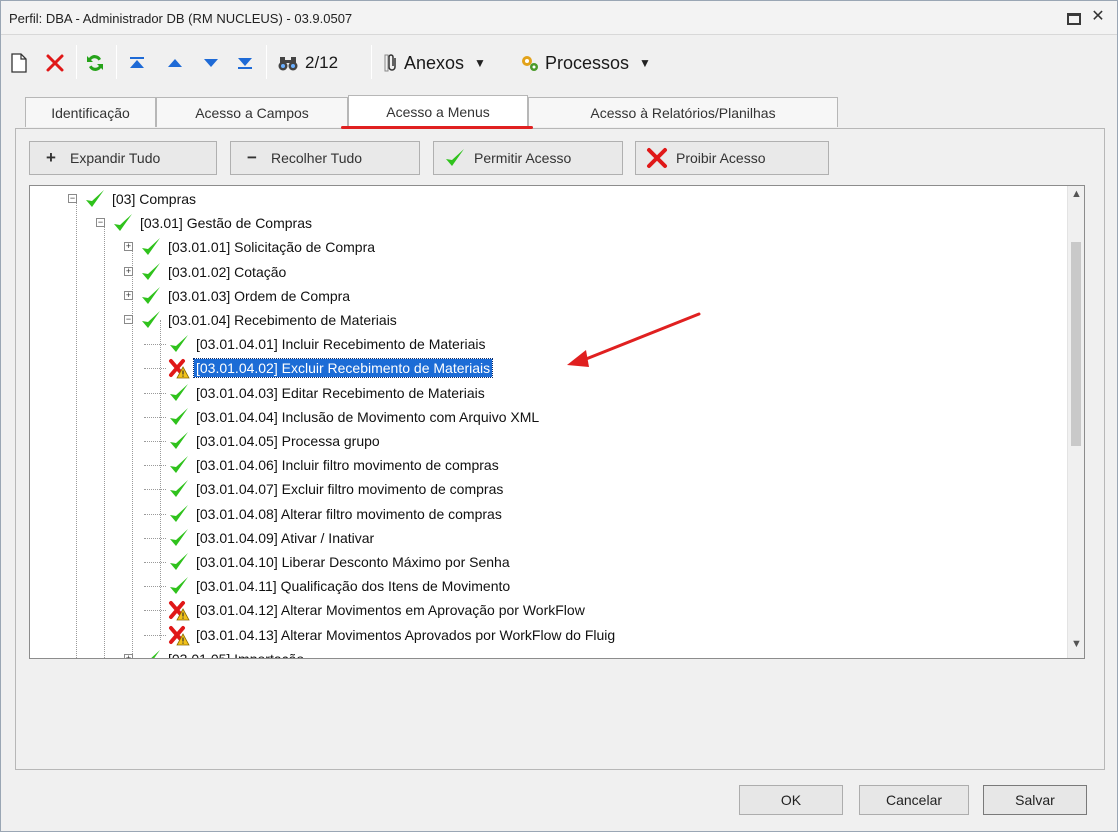  What do you see at coordinates (154, 199) in the screenshot?
I see `tree-node-label: [03] Compras` at bounding box center [154, 199].